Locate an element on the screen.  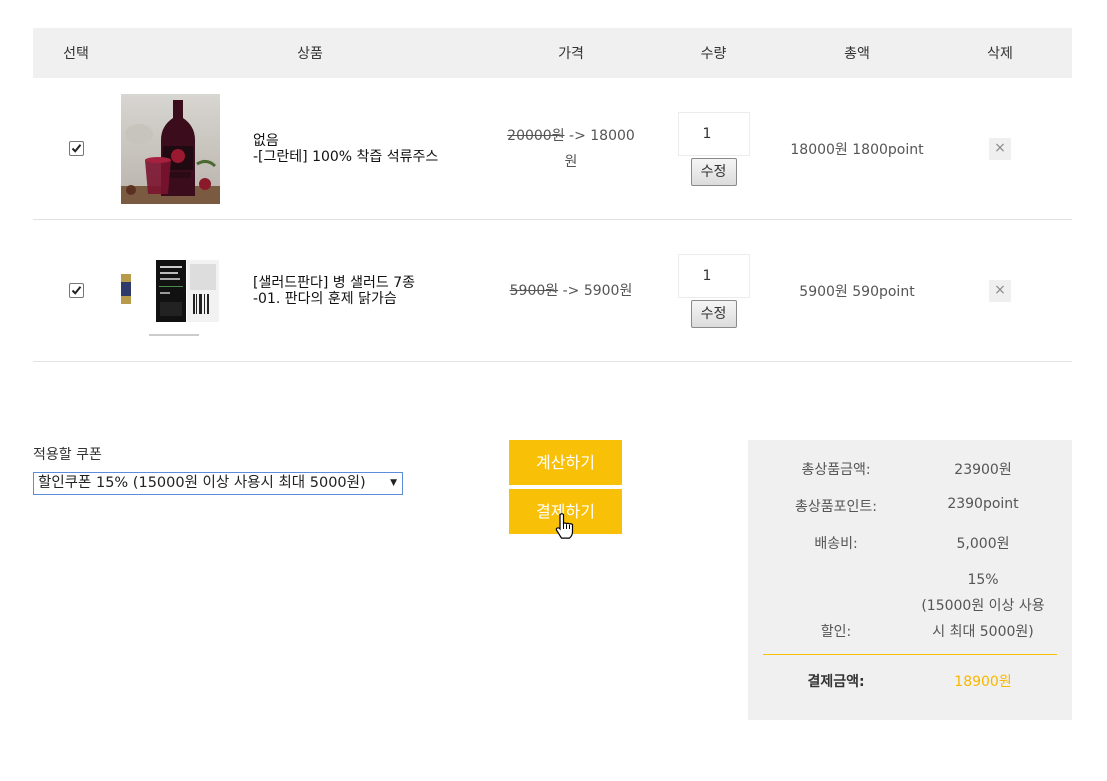
discount-condition-1: (15000원 이상 사용 is located at coordinates (983, 606).